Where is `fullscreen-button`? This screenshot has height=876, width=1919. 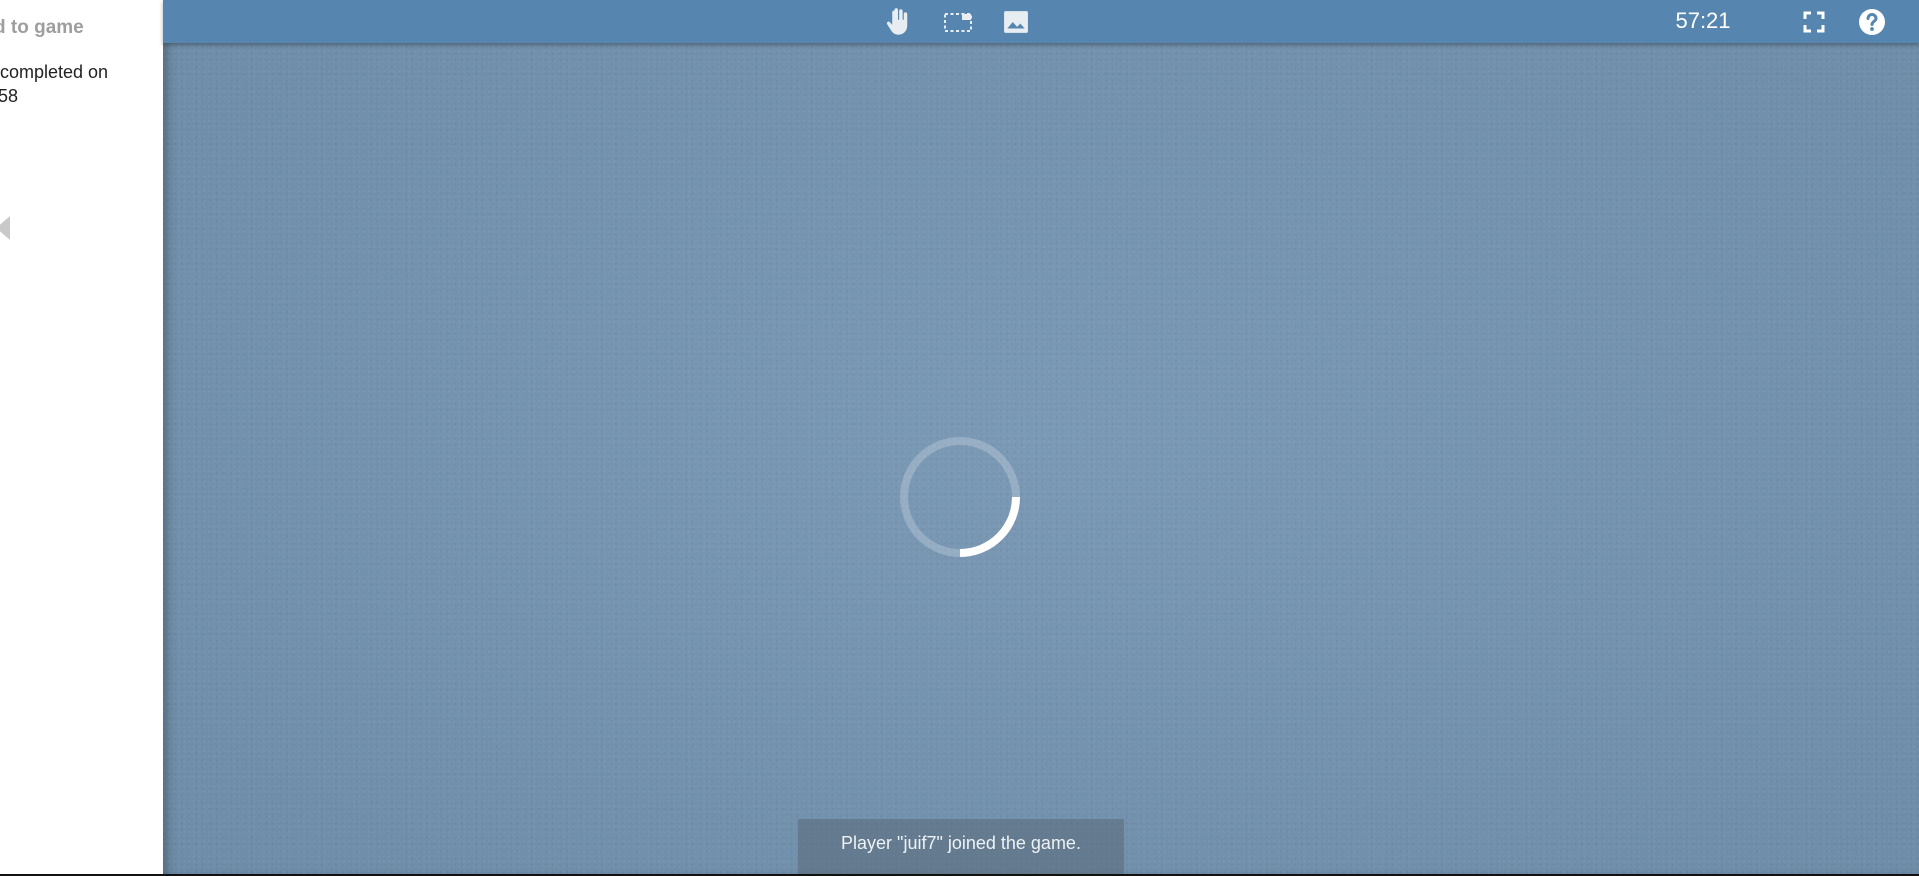
fullscreen-button is located at coordinates (1814, 22).